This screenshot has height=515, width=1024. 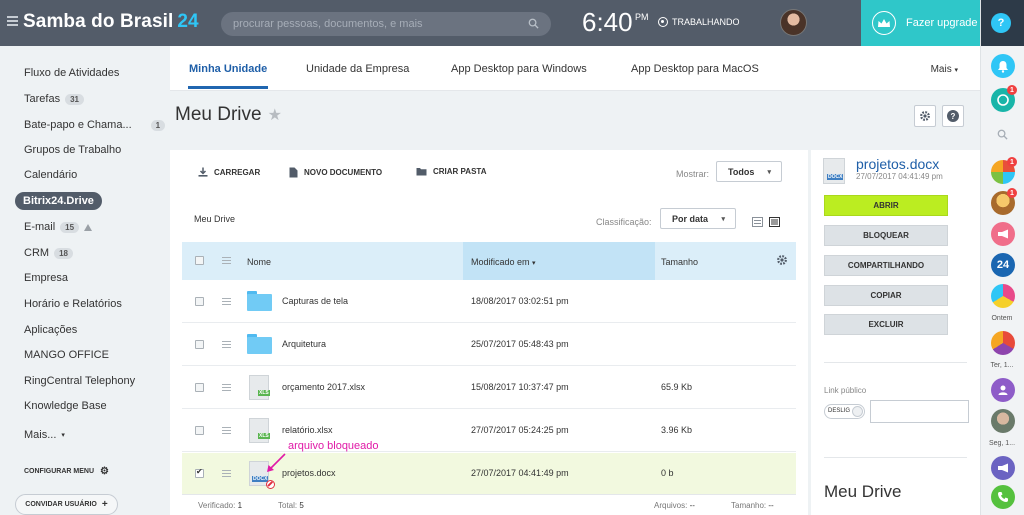 I want to click on detail-view-icon, so click(x=774, y=222).